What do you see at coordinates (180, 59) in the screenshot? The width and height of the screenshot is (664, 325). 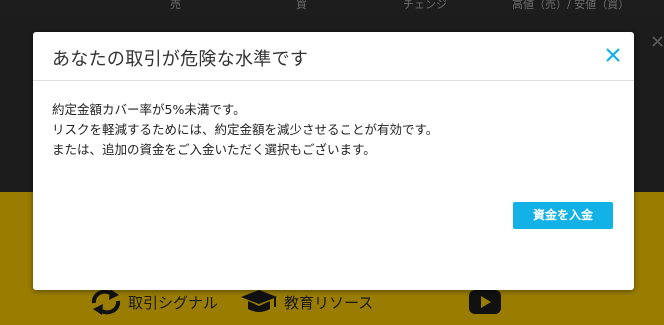 I see `modal-title: あなたの取引が危険な水準です` at bounding box center [180, 59].